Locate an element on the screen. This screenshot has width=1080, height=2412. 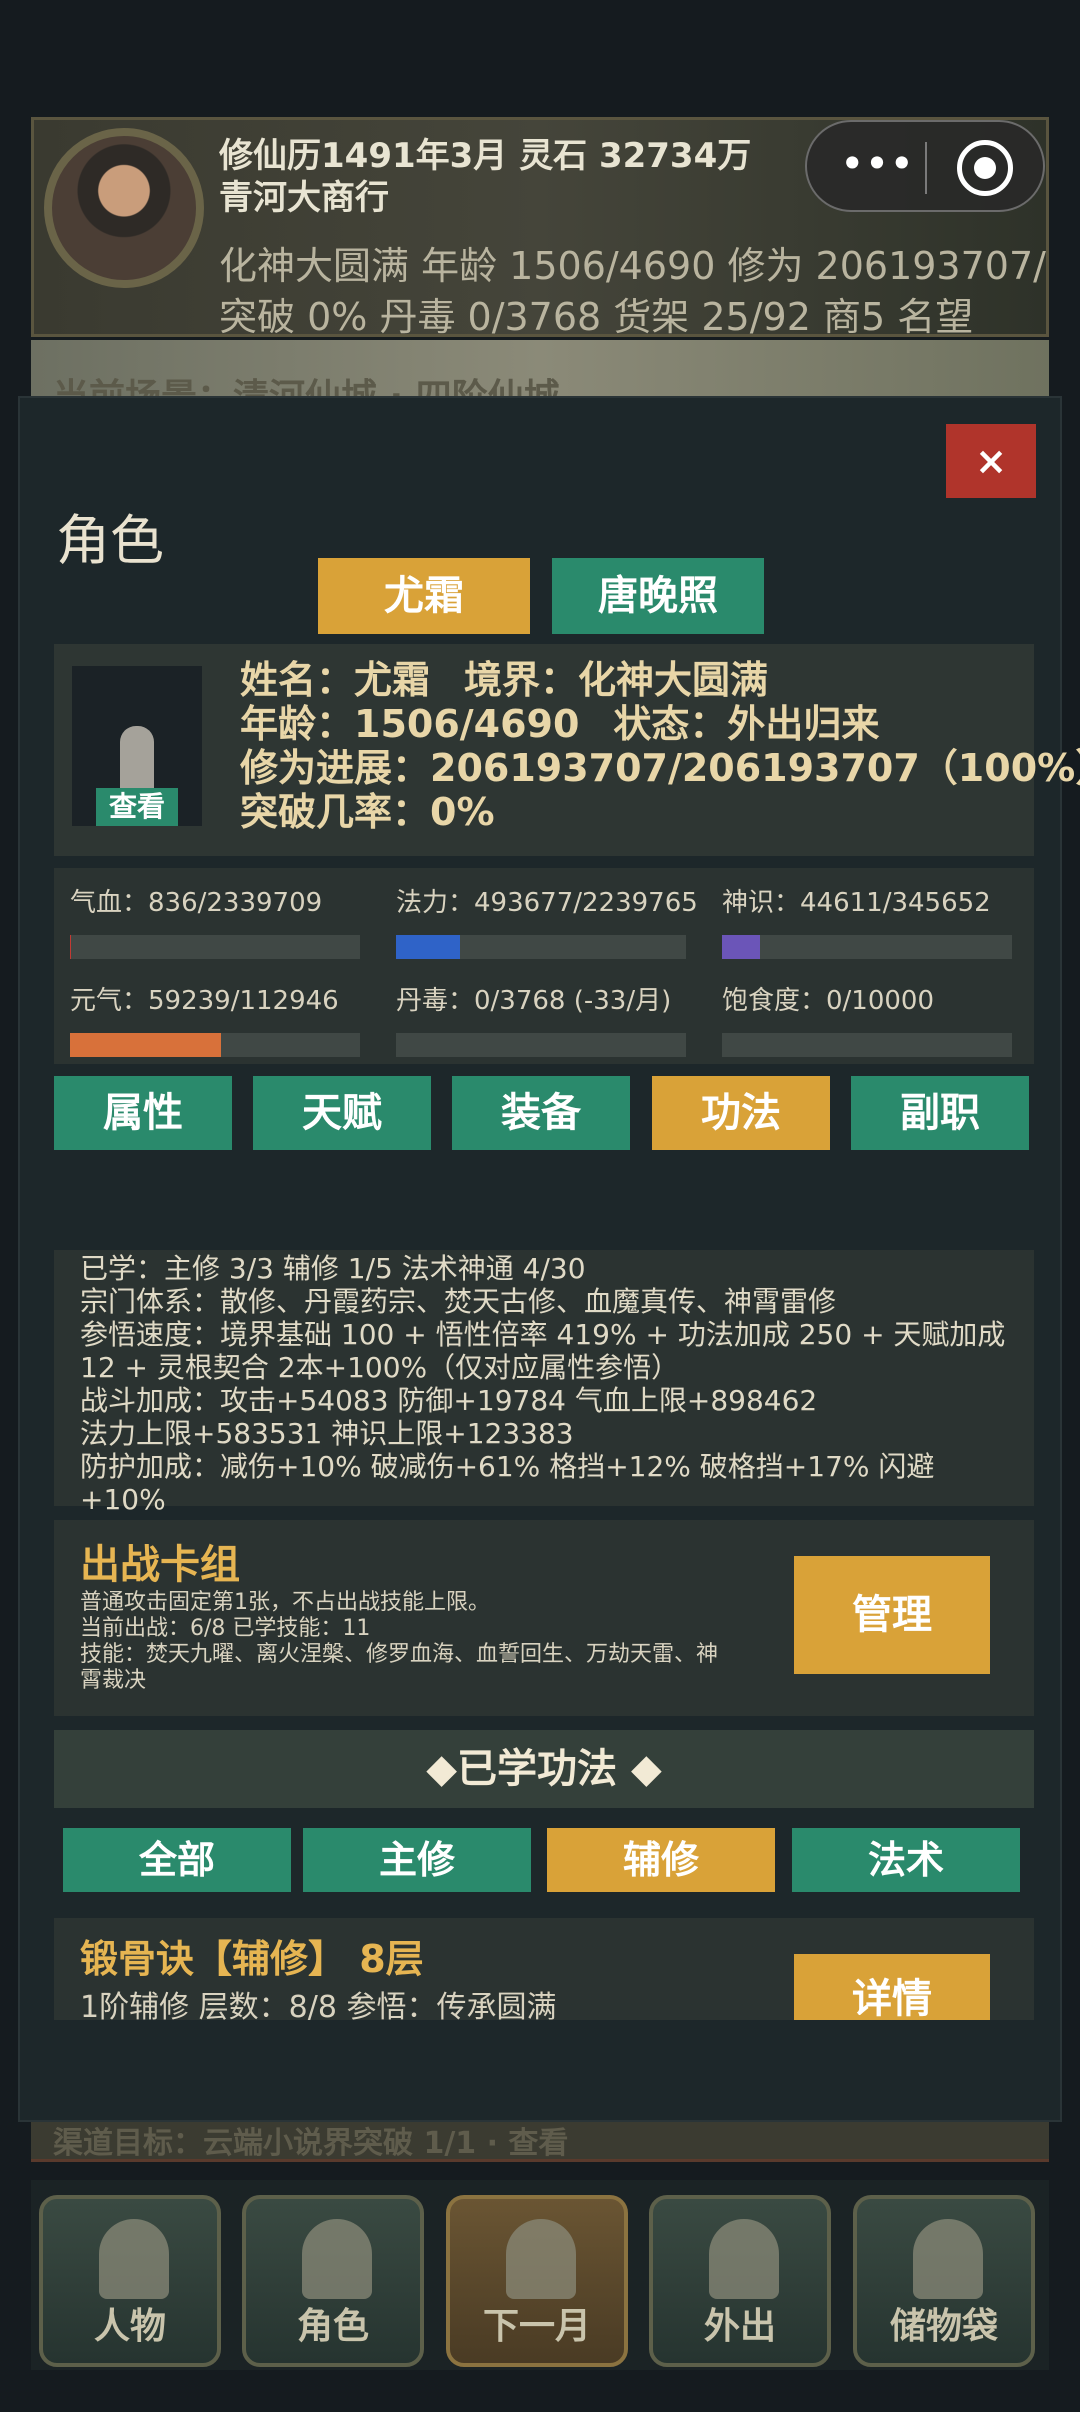
status-strip: 渠道目标：云端小说界突破 1/1 · 查看 is located at coordinates (540, 2140).